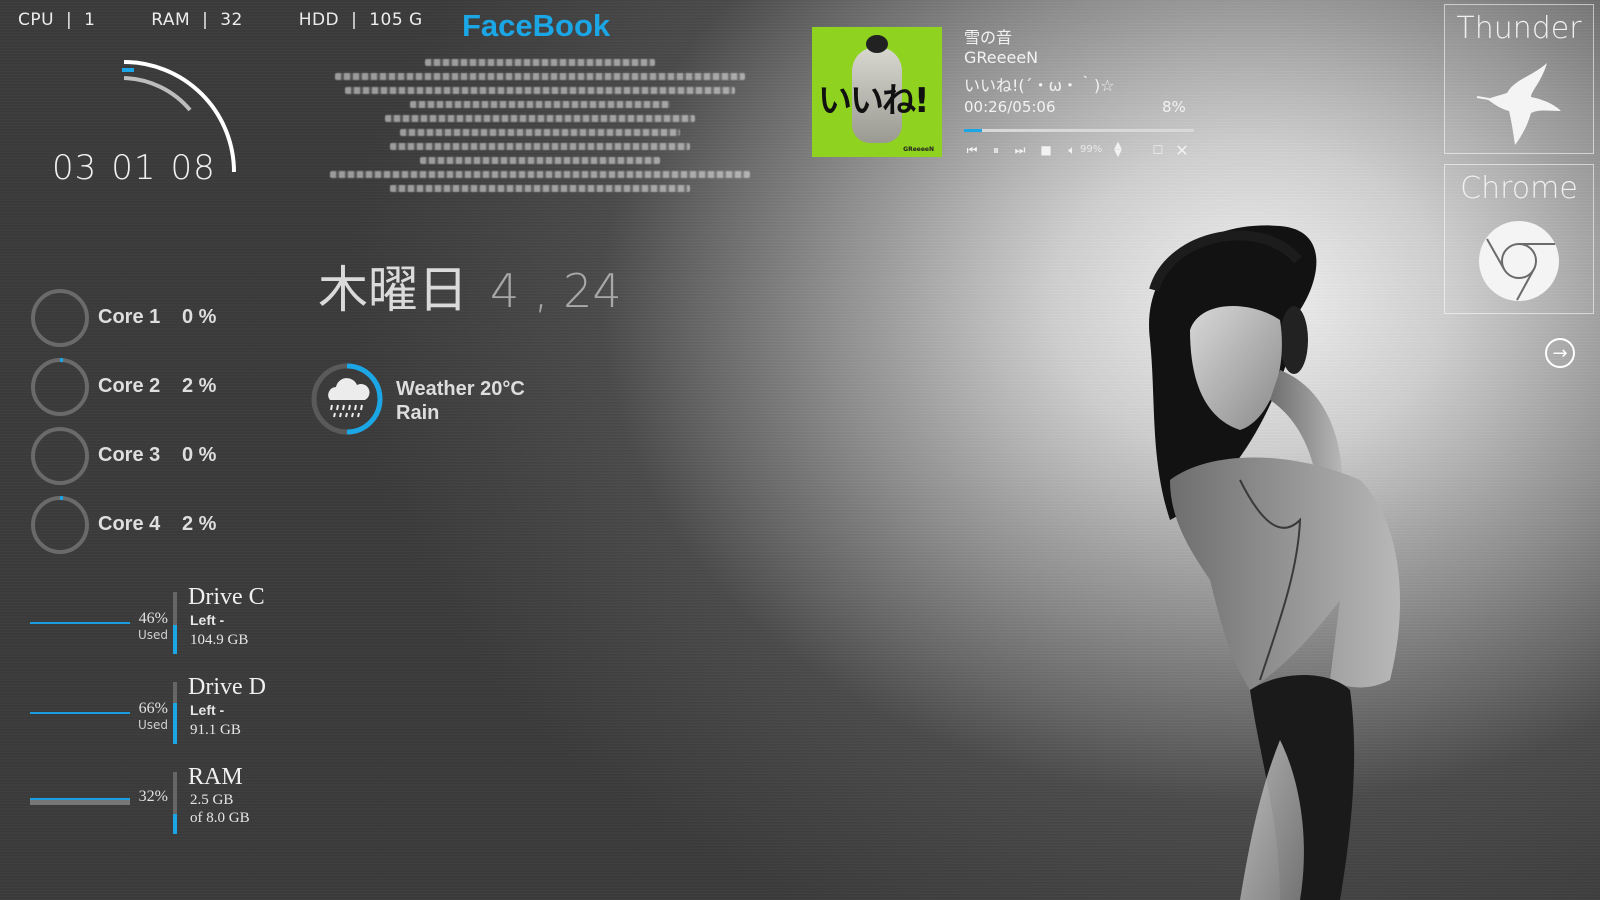 The width and height of the screenshot is (1600, 900). Describe the element at coordinates (1072, 150) in the screenshot. I see `volume-icon: 🔈︎` at that location.